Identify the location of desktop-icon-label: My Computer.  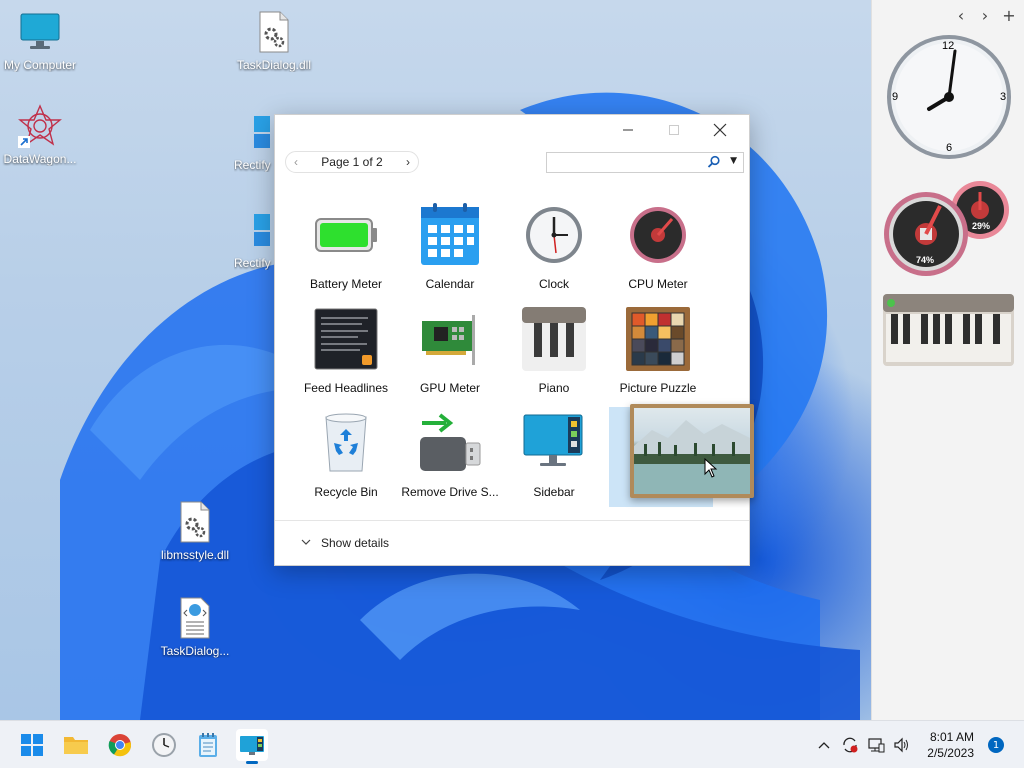
(40, 65).